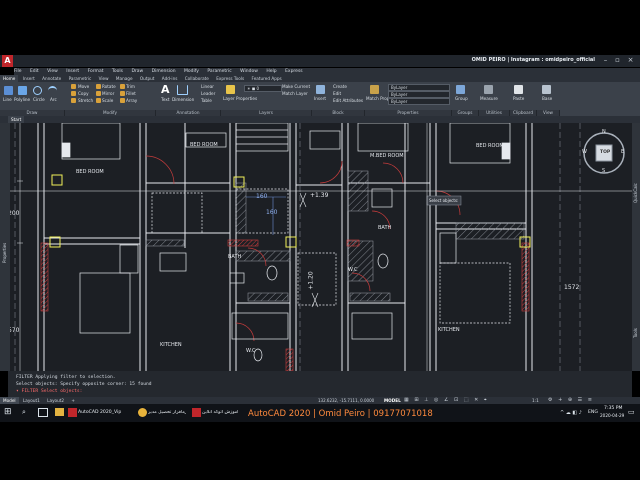 The width and height of the screenshot is (640, 480). What do you see at coordinates (535, 400) in the screenshot?
I see `annotation-scale: 1:1` at bounding box center [535, 400].